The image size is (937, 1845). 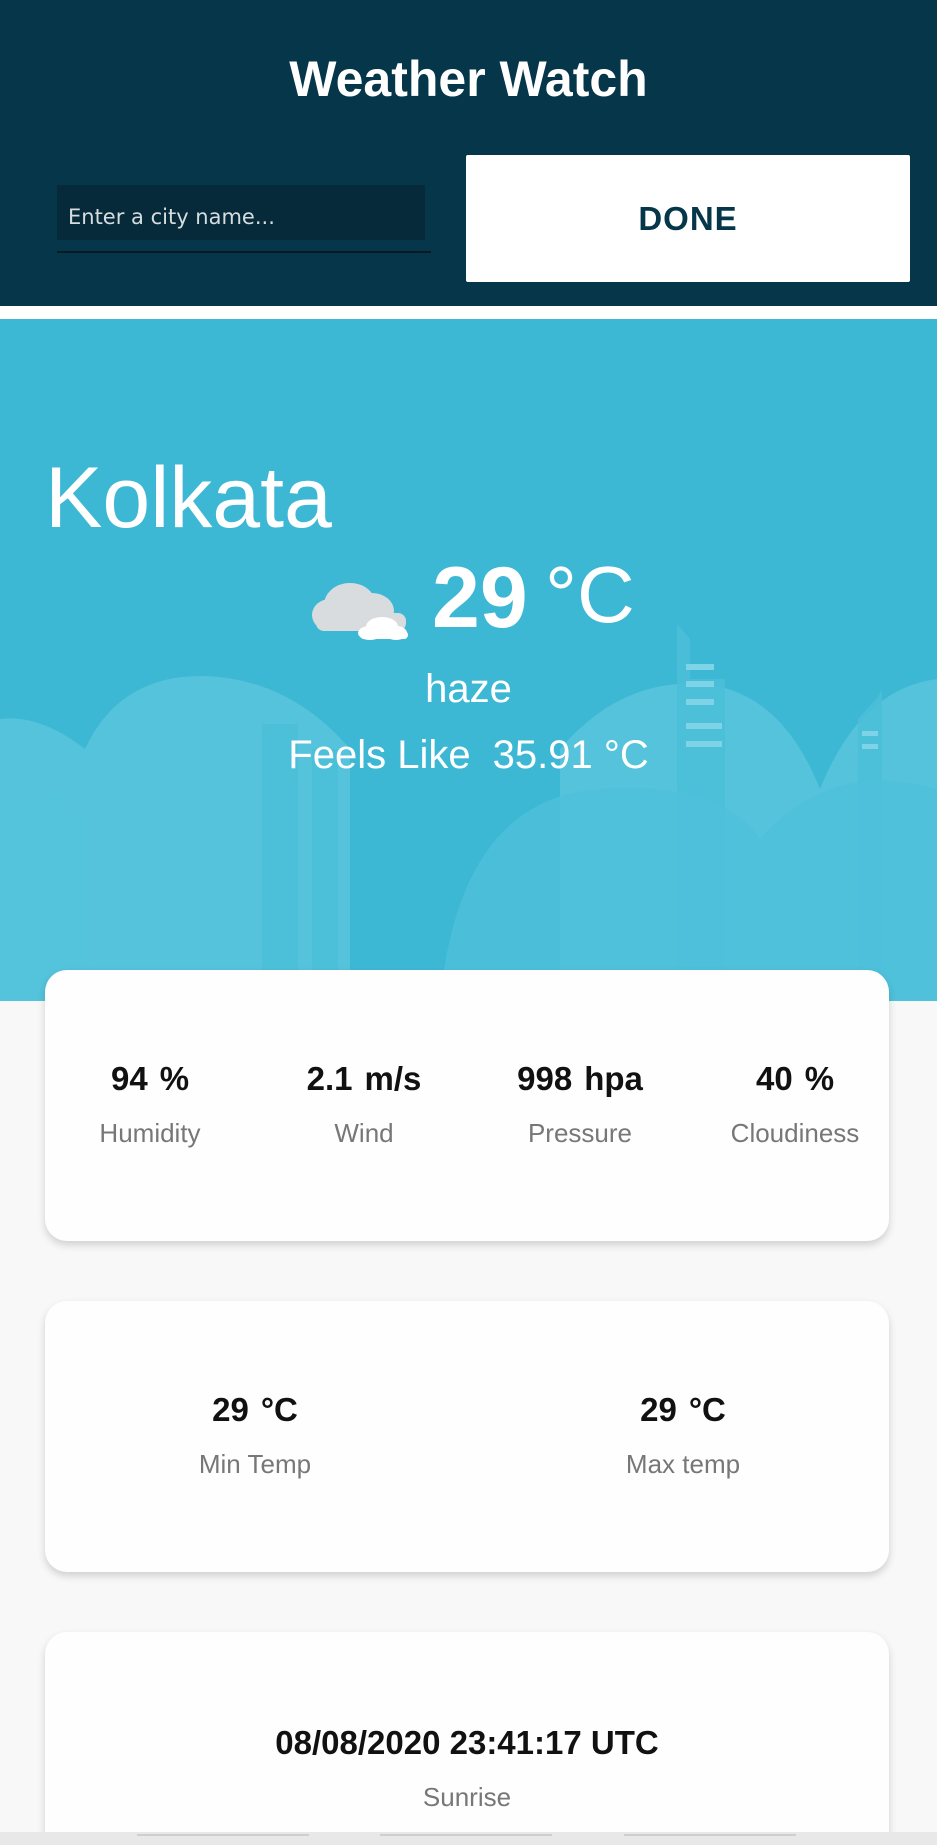 What do you see at coordinates (795, 1104) in the screenshot?
I see `cloudiness-stat: 40% Cloudiness` at bounding box center [795, 1104].